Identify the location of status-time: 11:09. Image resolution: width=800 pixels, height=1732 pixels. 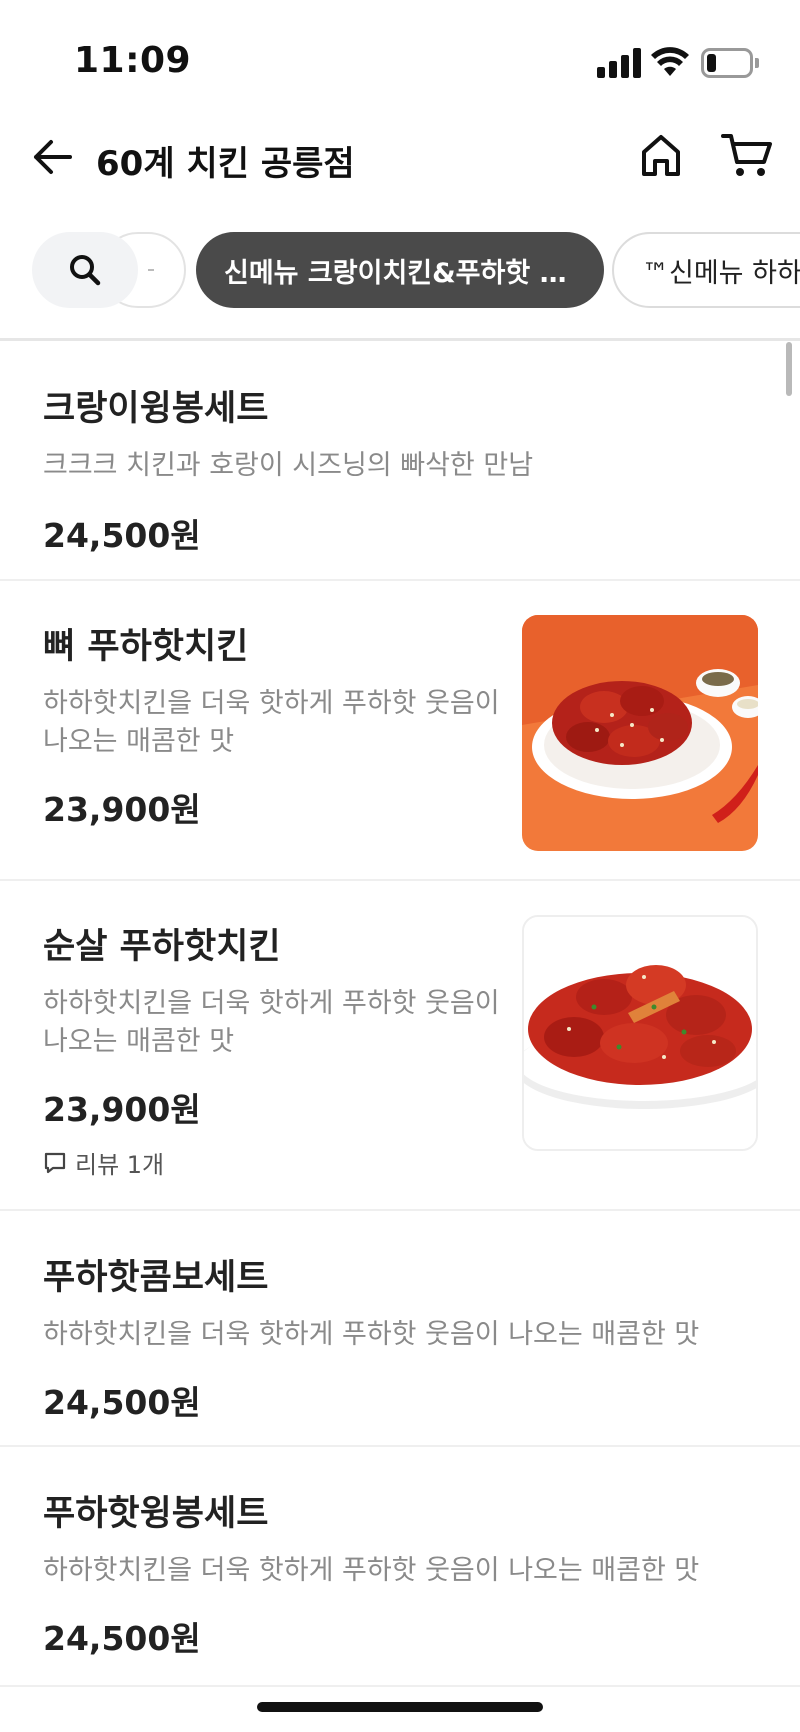
(133, 60).